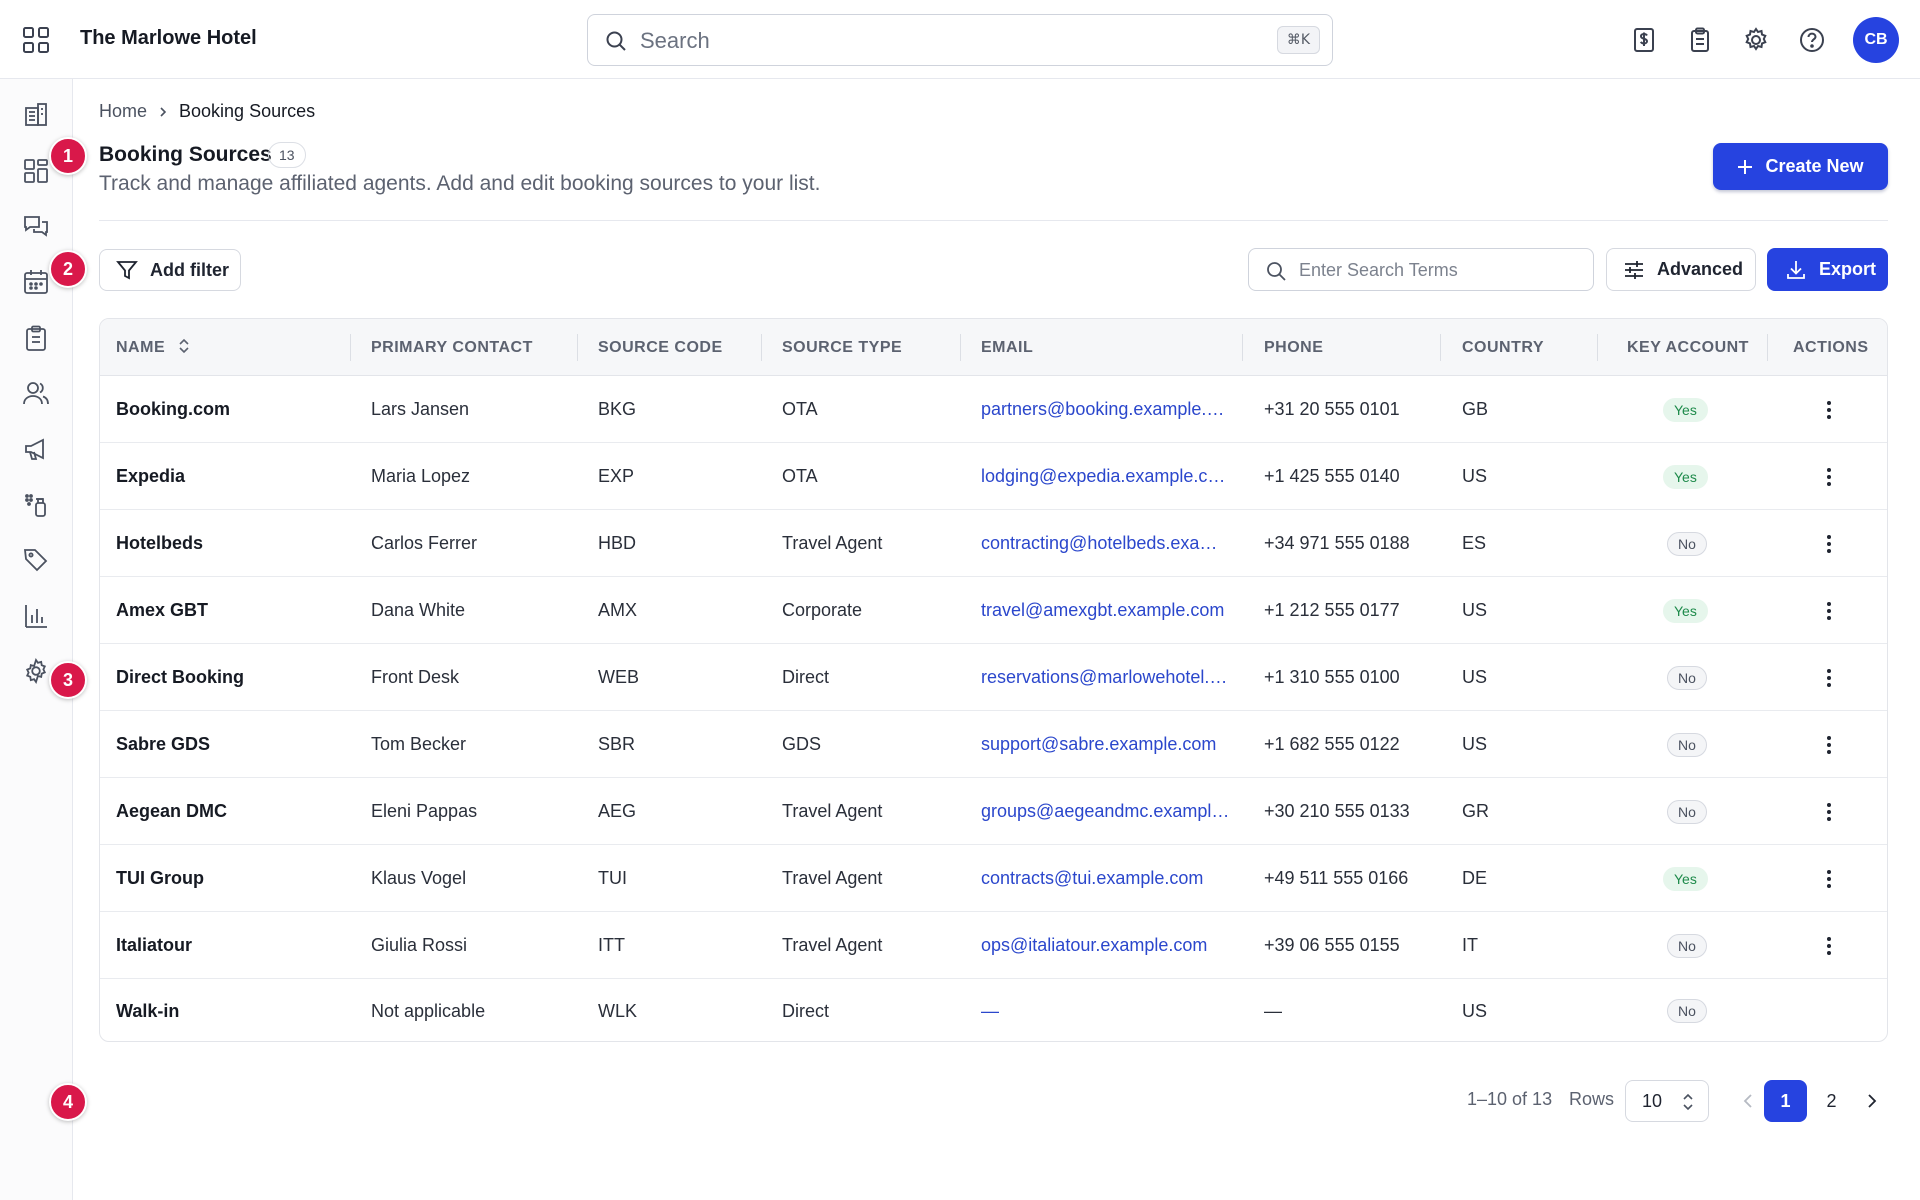 The height and width of the screenshot is (1200, 1920). Describe the element at coordinates (287, 155) in the screenshot. I see `count-badge: 13` at that location.